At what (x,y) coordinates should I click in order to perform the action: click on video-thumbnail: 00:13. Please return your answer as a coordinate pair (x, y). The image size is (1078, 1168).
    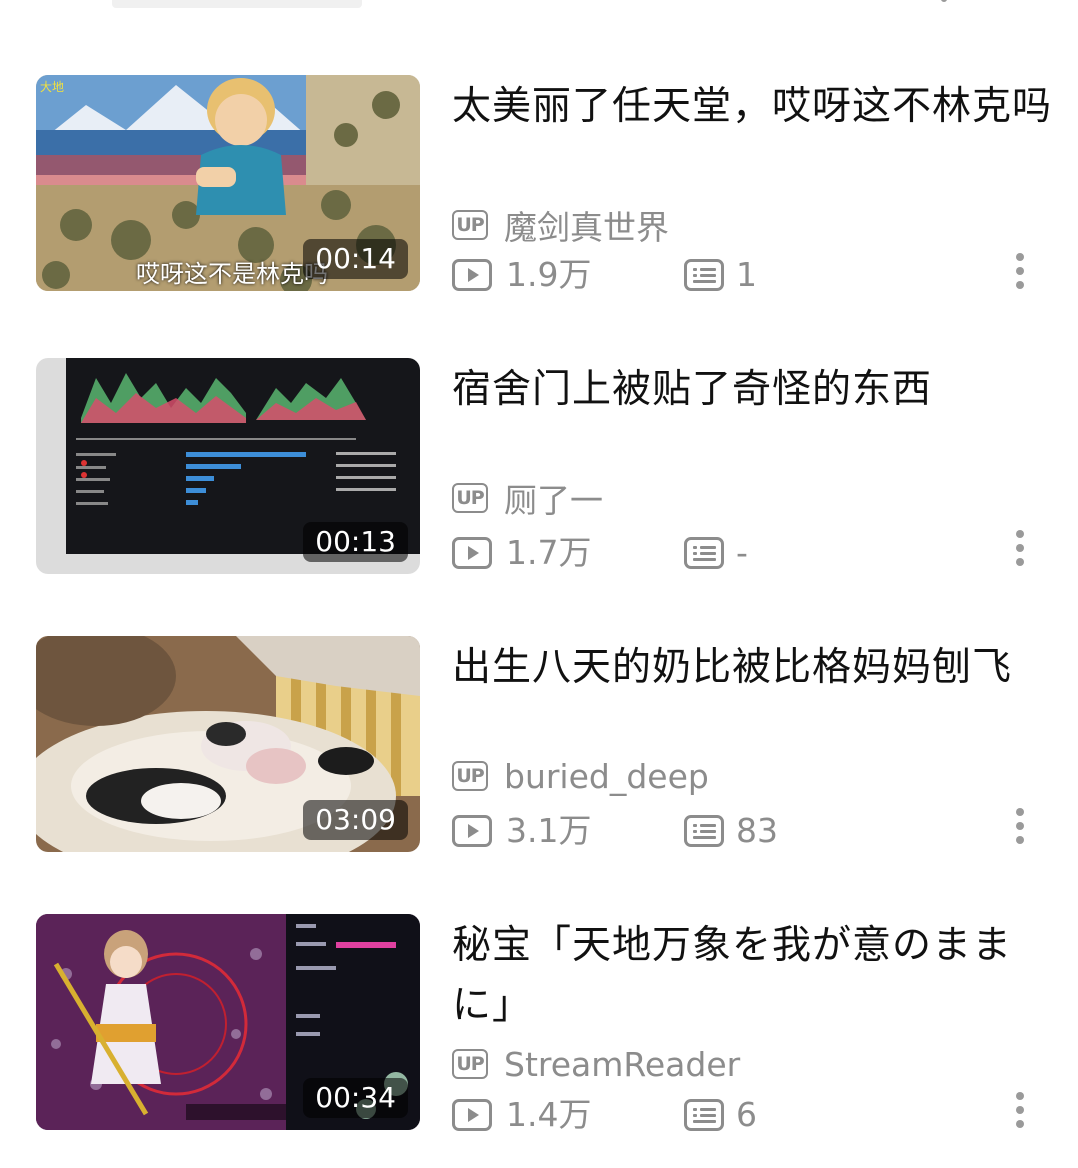
    Looking at the image, I should click on (228, 466).